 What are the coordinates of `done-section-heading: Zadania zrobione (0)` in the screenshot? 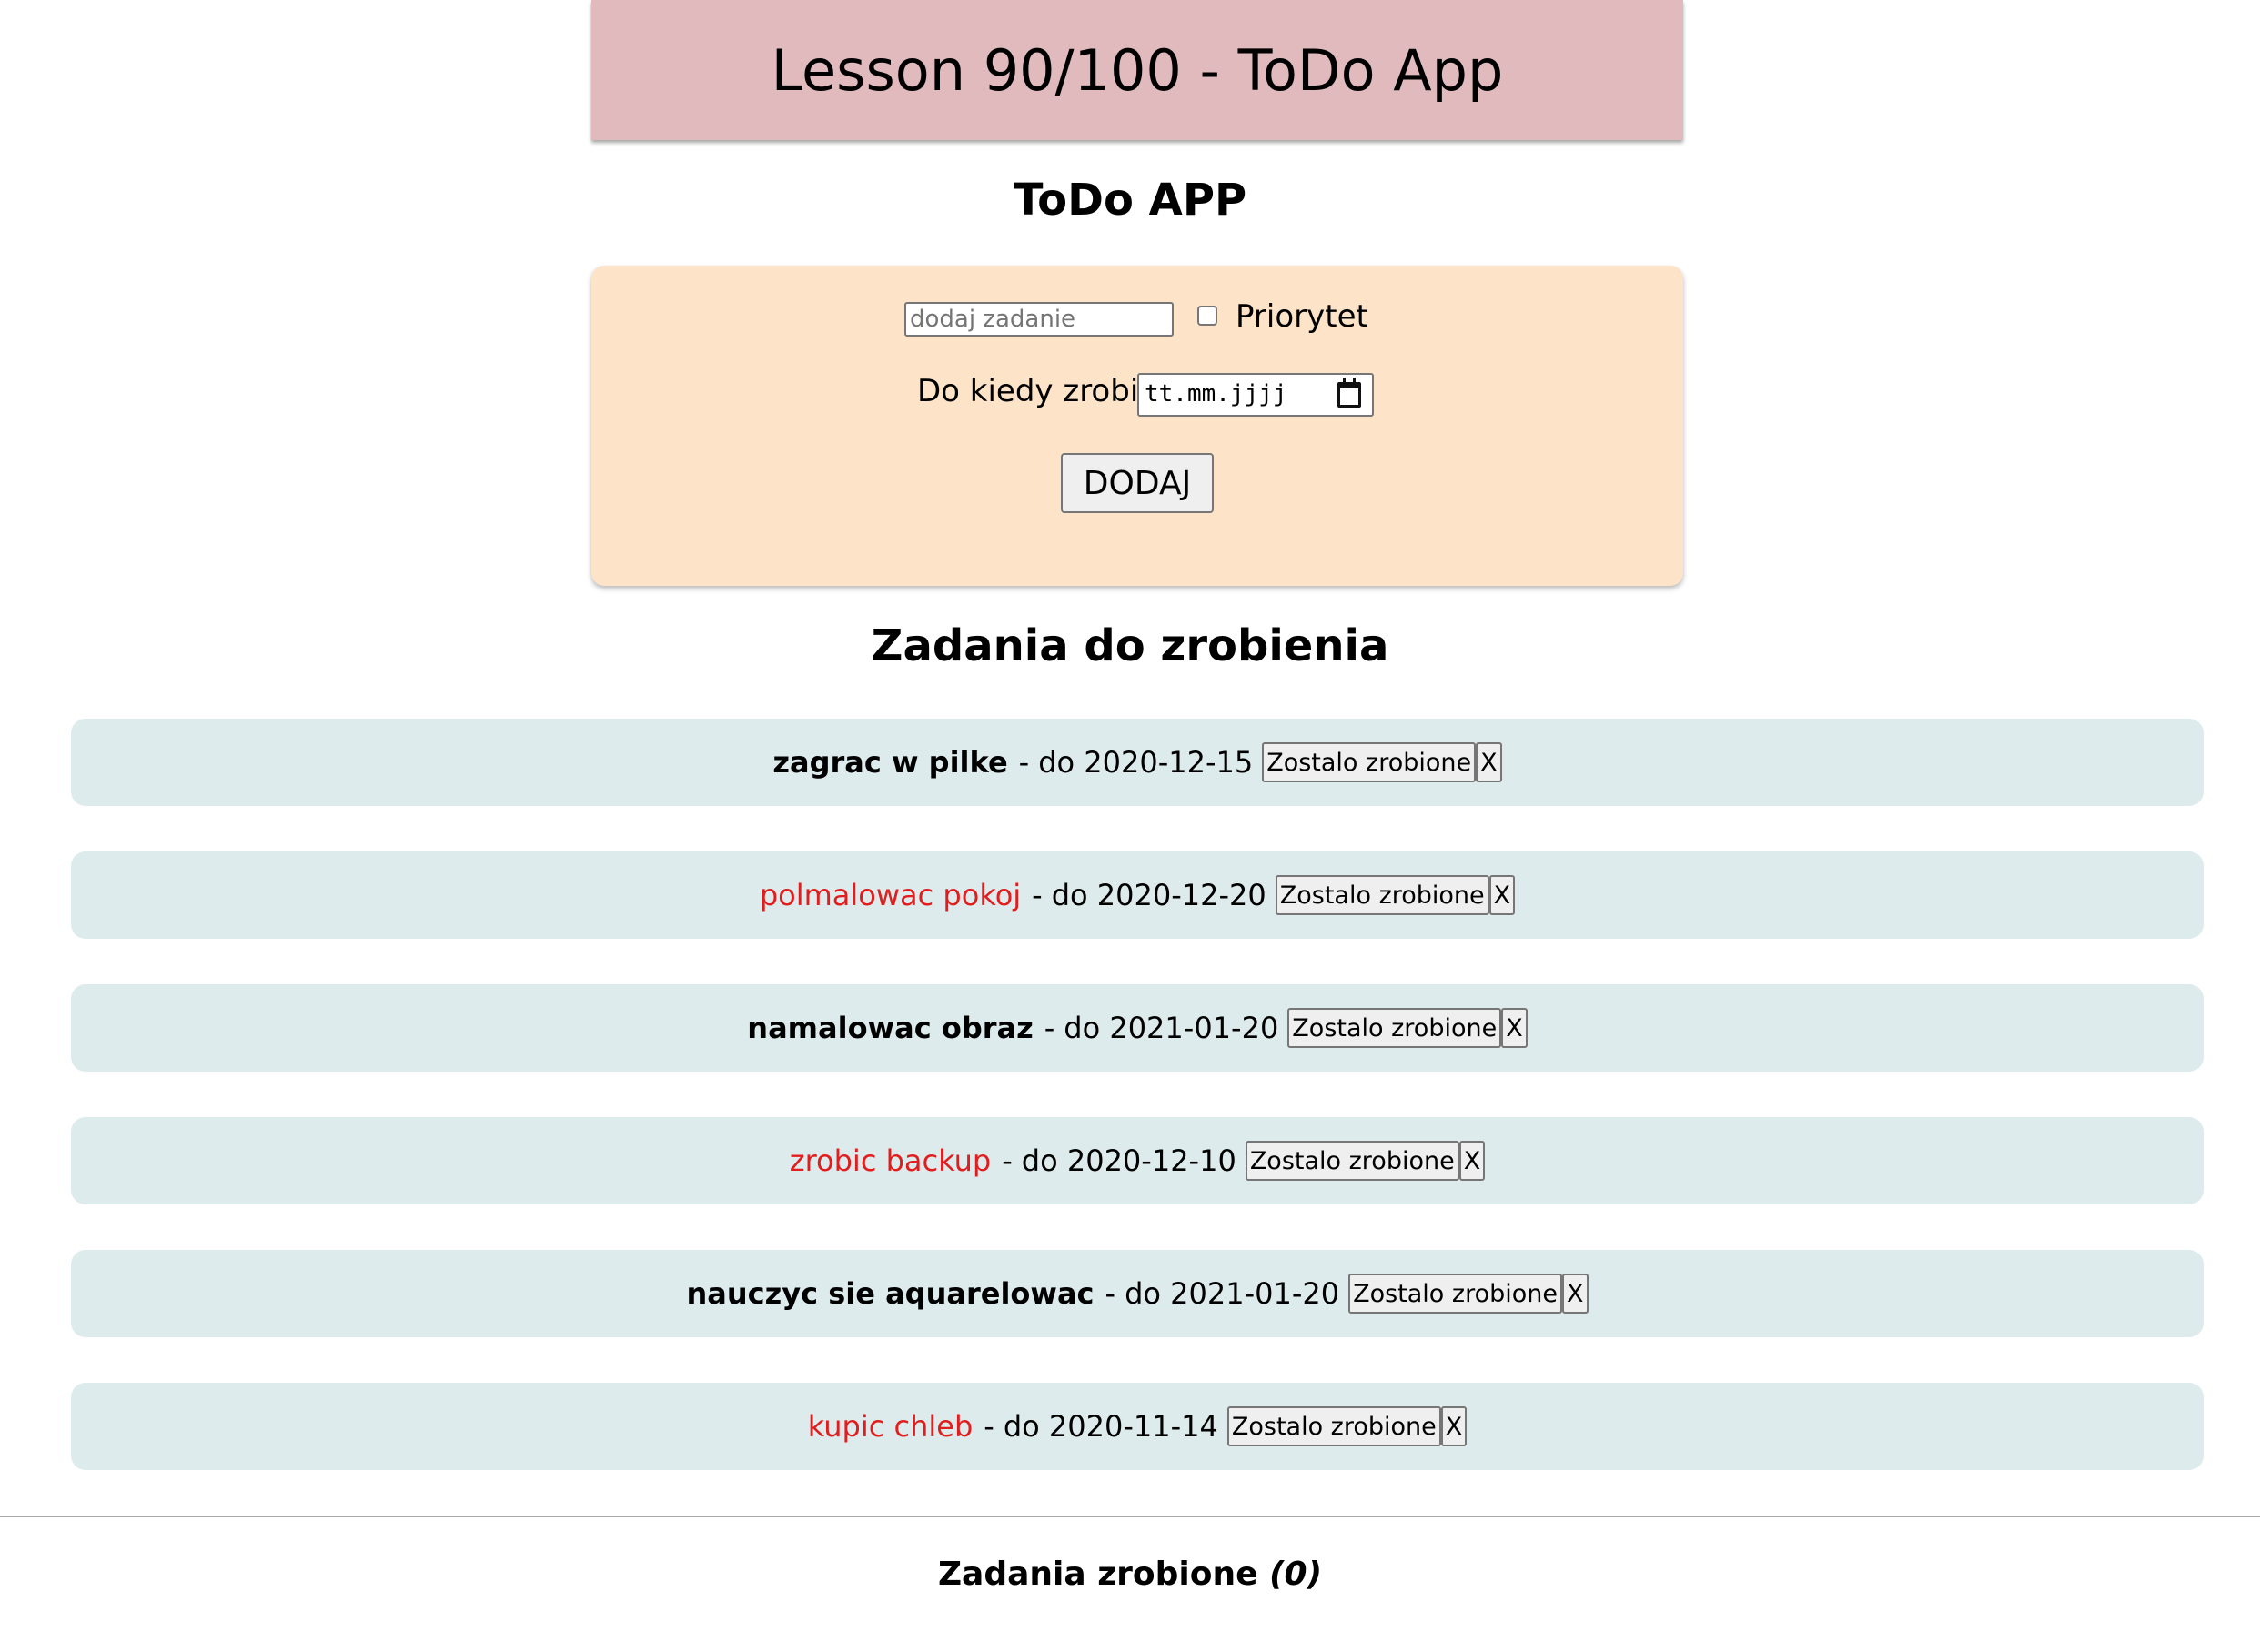 It's located at (1130, 1574).